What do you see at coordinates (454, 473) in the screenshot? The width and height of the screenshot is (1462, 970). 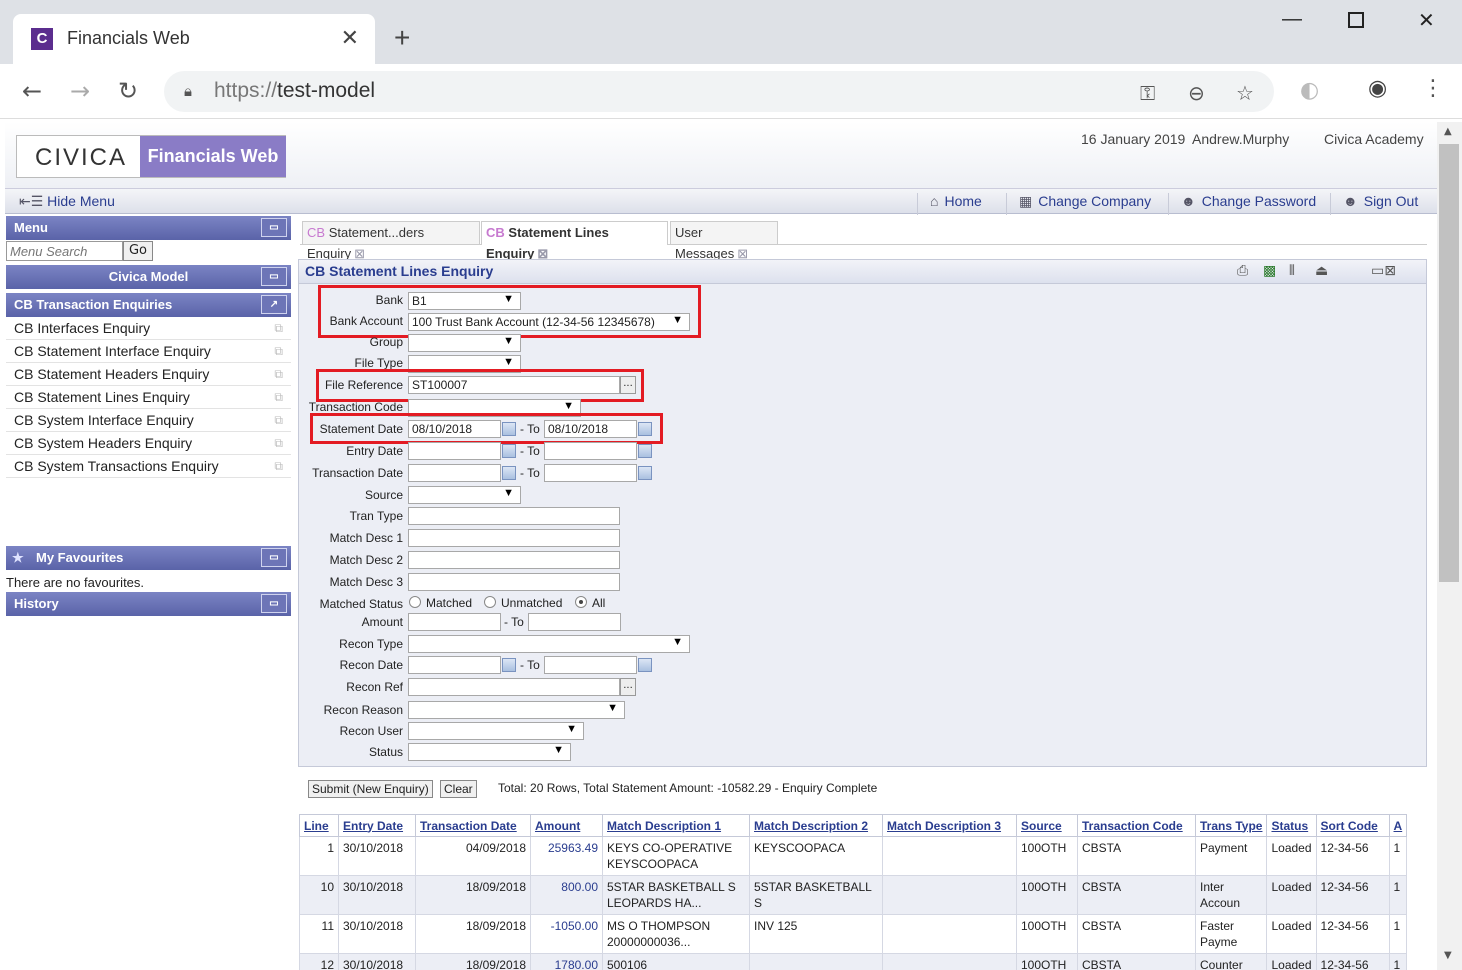 I see `transaction-date-from-input` at bounding box center [454, 473].